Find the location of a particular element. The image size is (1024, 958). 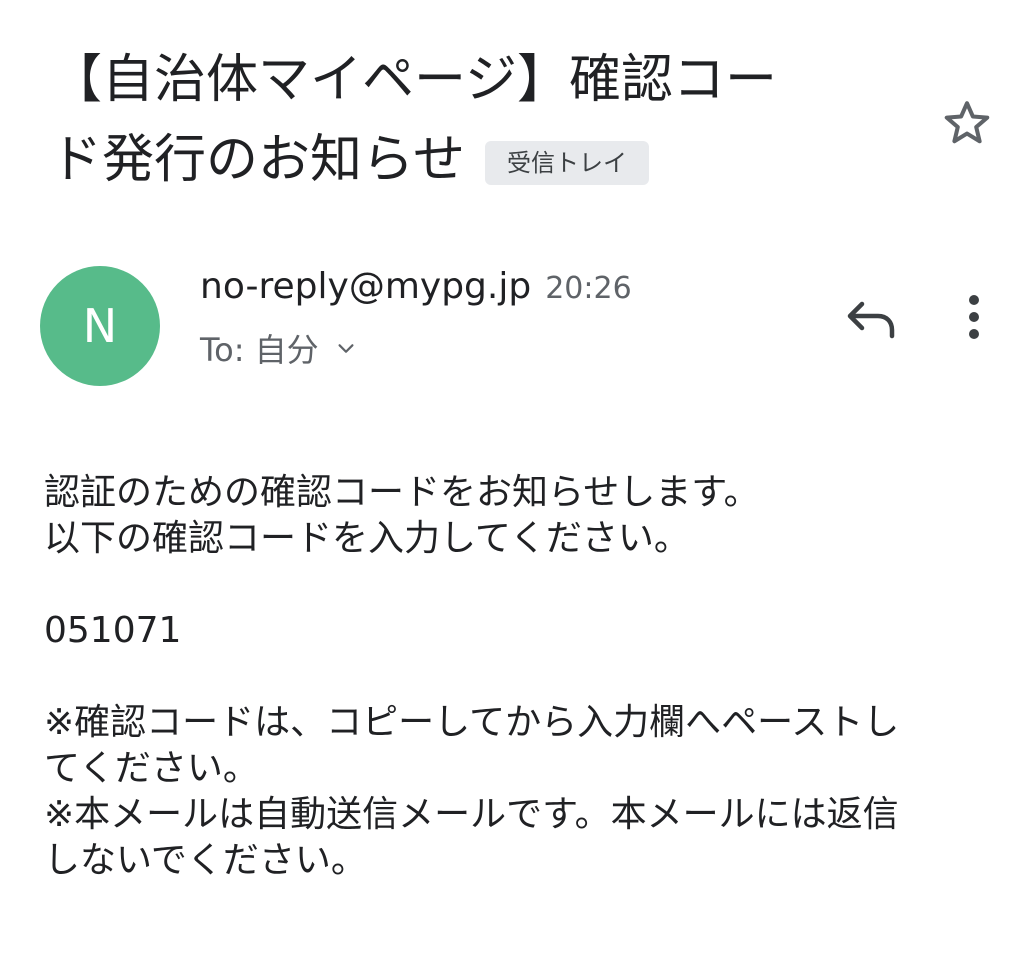

reply-icon is located at coordinates (871, 319).